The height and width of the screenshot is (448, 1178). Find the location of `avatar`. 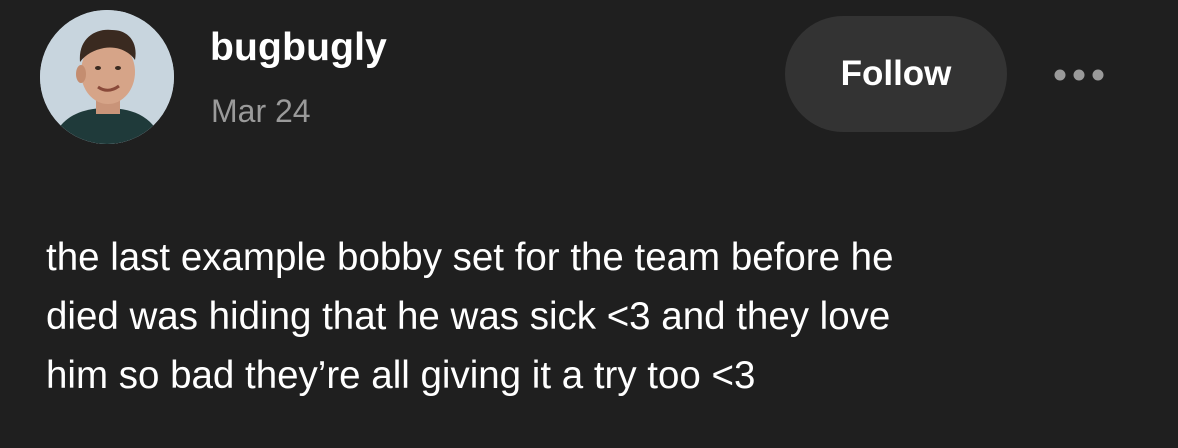

avatar is located at coordinates (107, 77).